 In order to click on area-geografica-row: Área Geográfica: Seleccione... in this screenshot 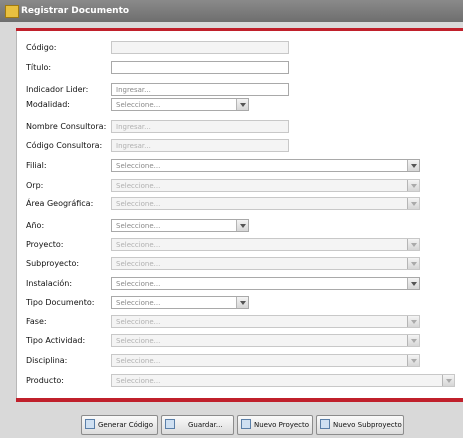, I will do `click(223, 204)`.